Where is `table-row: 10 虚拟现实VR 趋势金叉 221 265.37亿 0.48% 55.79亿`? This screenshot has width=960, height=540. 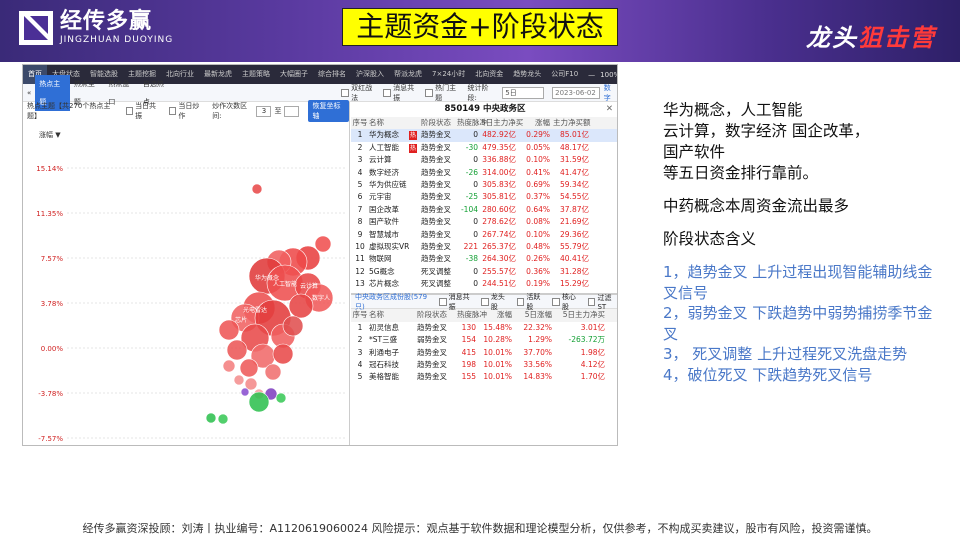
table-row: 10 虚拟现实VR 趋势金叉 221 265.37亿 0.48% 55.79亿 is located at coordinates (484, 247).